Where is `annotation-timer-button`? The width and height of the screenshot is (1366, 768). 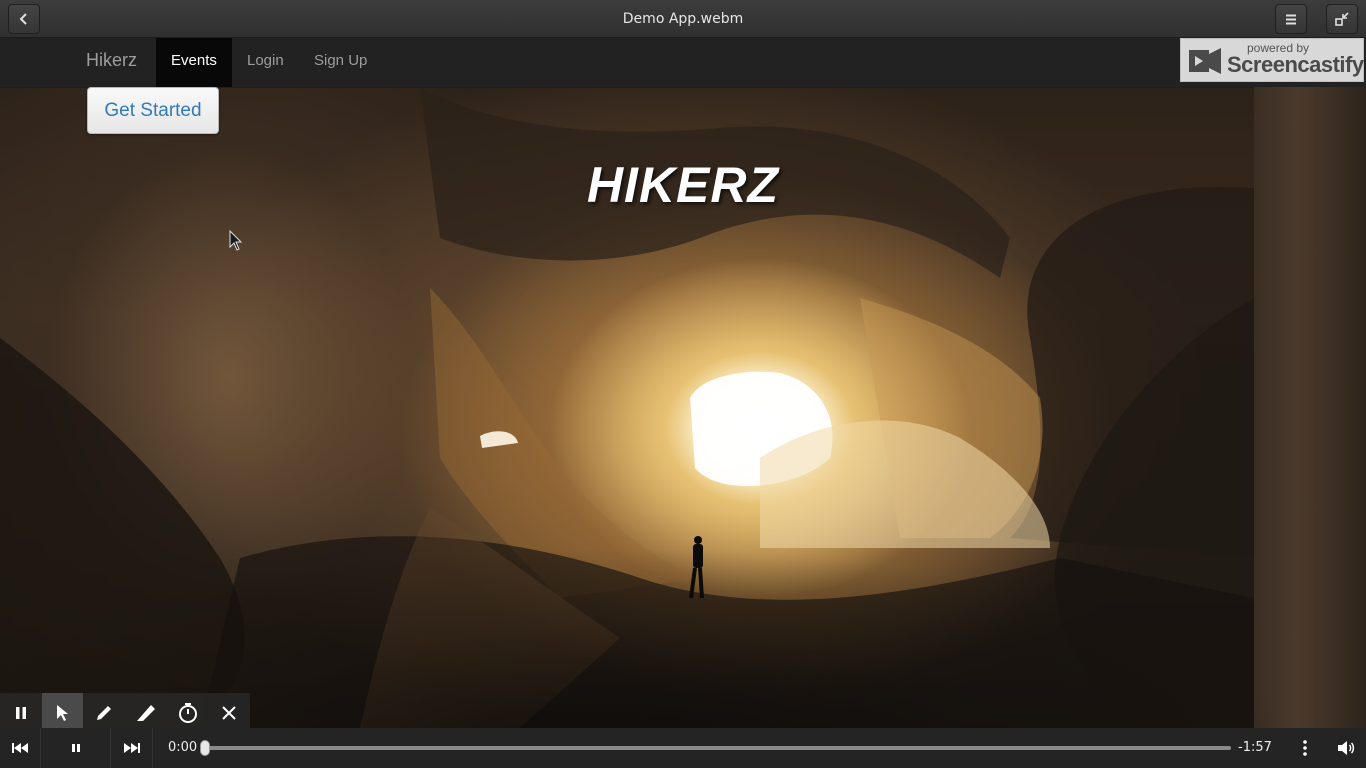 annotation-timer-button is located at coordinates (188, 713).